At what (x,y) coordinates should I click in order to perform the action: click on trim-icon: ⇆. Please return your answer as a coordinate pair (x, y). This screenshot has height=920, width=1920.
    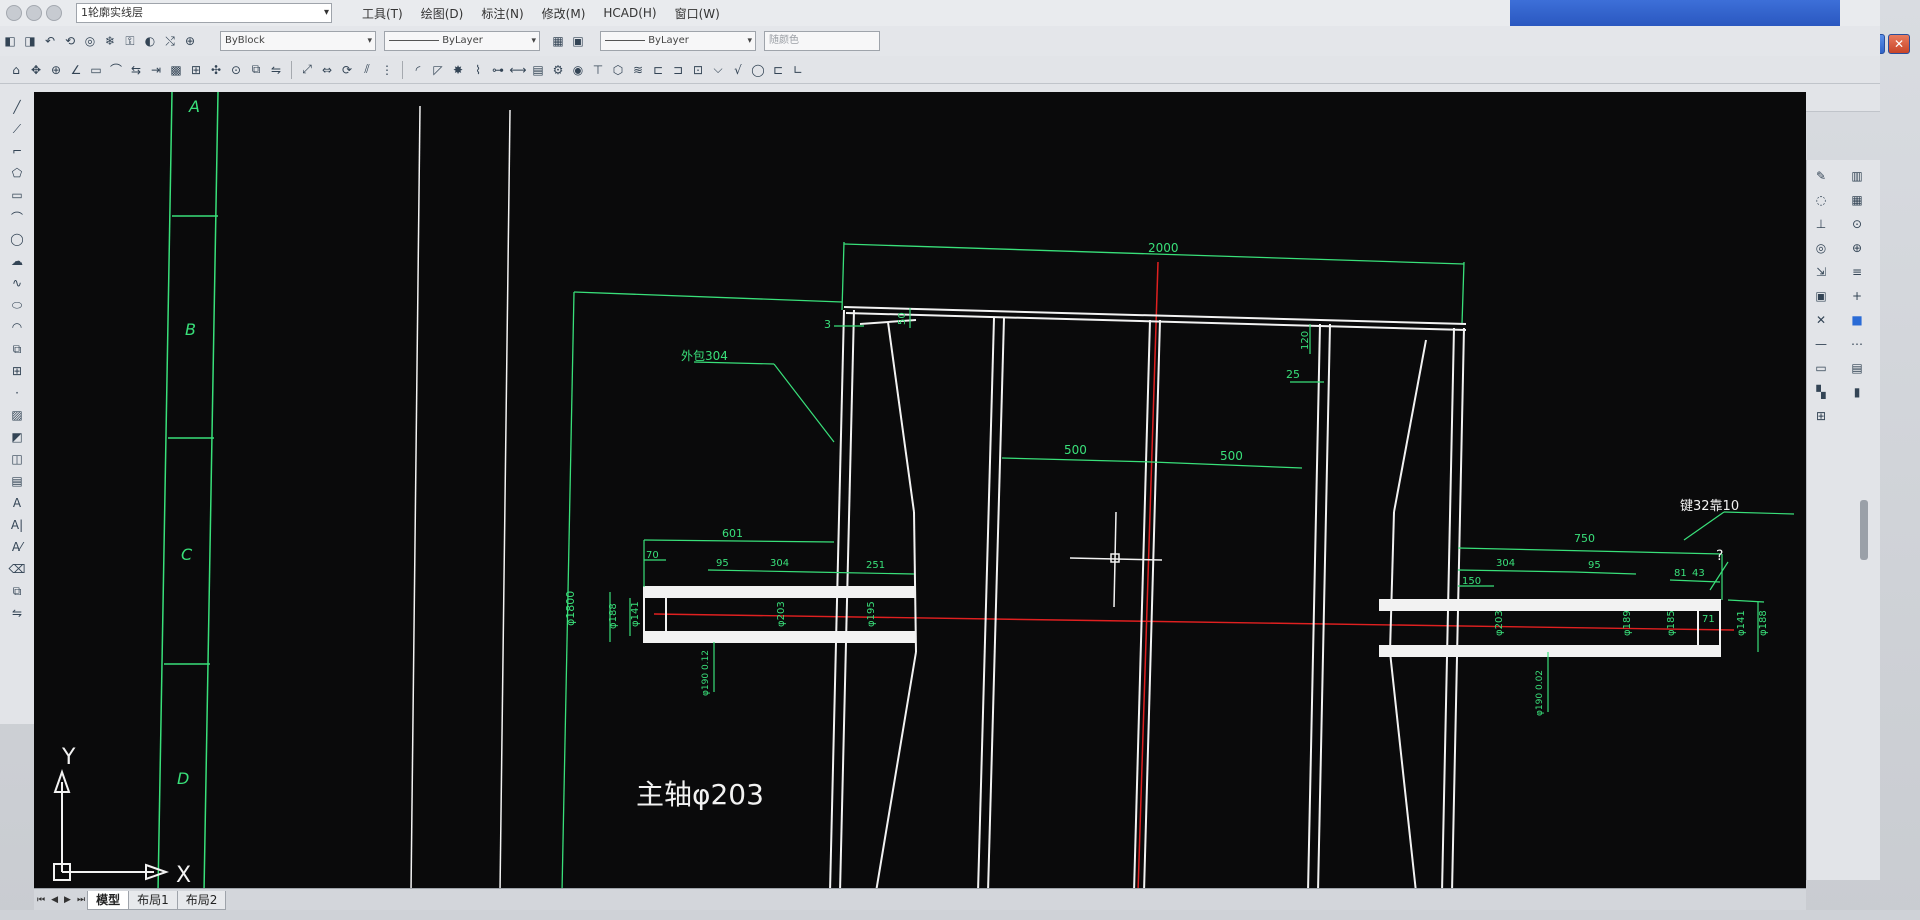
    Looking at the image, I should click on (136, 70).